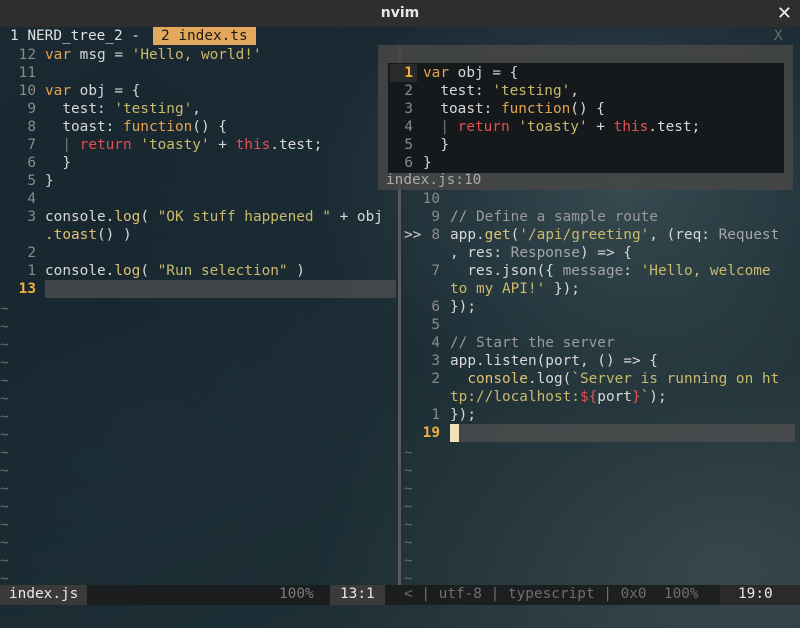  I want to click on code-token: .toast, so click(71, 235).